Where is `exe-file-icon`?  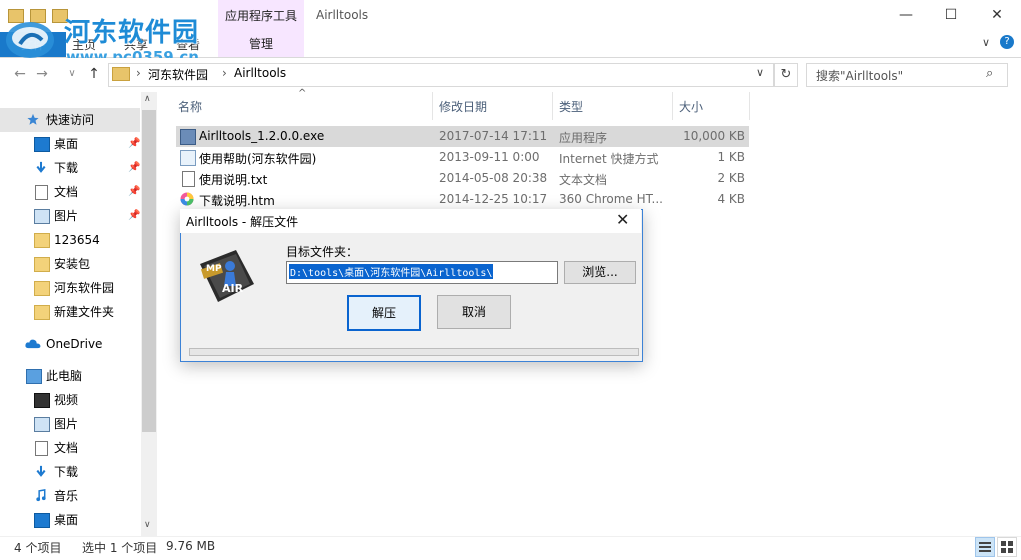 exe-file-icon is located at coordinates (188, 137).